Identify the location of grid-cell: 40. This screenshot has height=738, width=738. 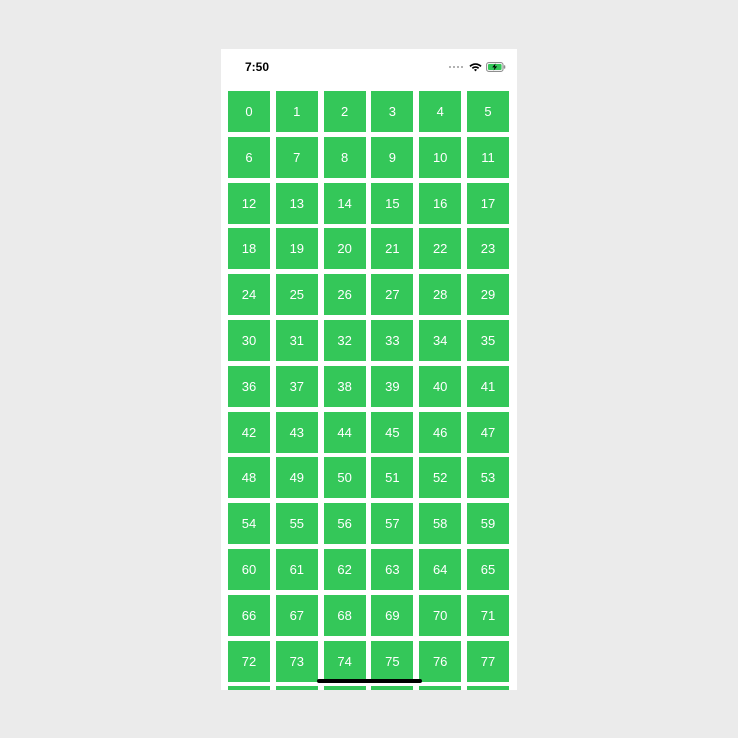
(440, 386).